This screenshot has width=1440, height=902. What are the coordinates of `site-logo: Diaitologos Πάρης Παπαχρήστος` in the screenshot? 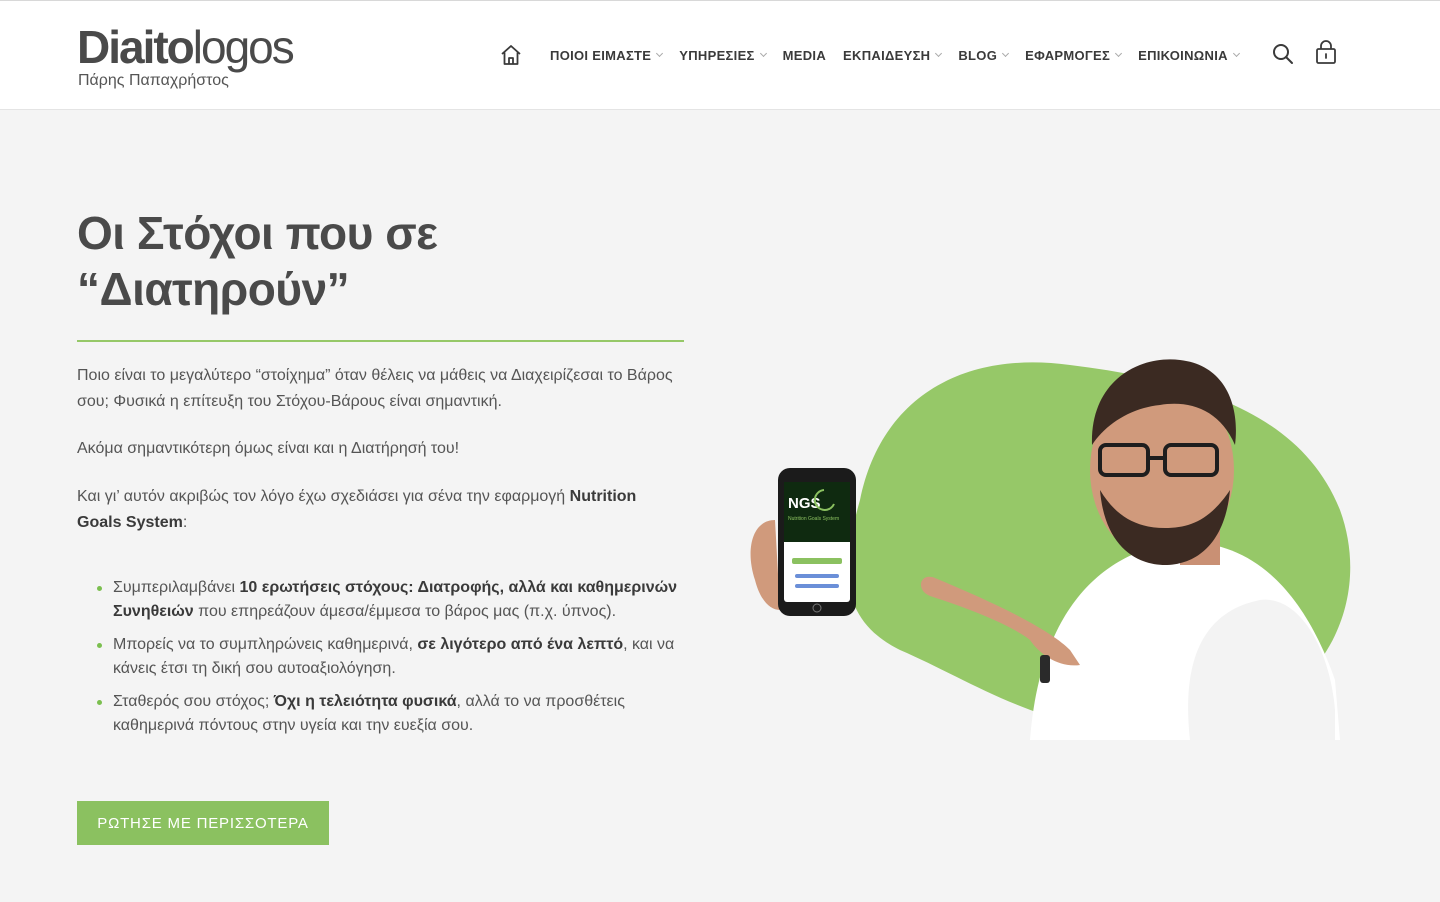 It's located at (186, 54).